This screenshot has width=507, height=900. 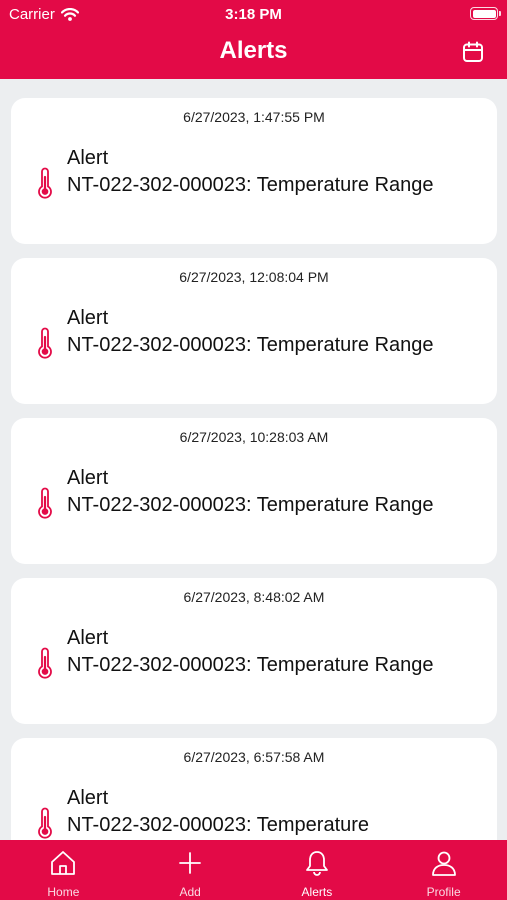 I want to click on status-time: 3:18 PM, so click(x=253, y=14).